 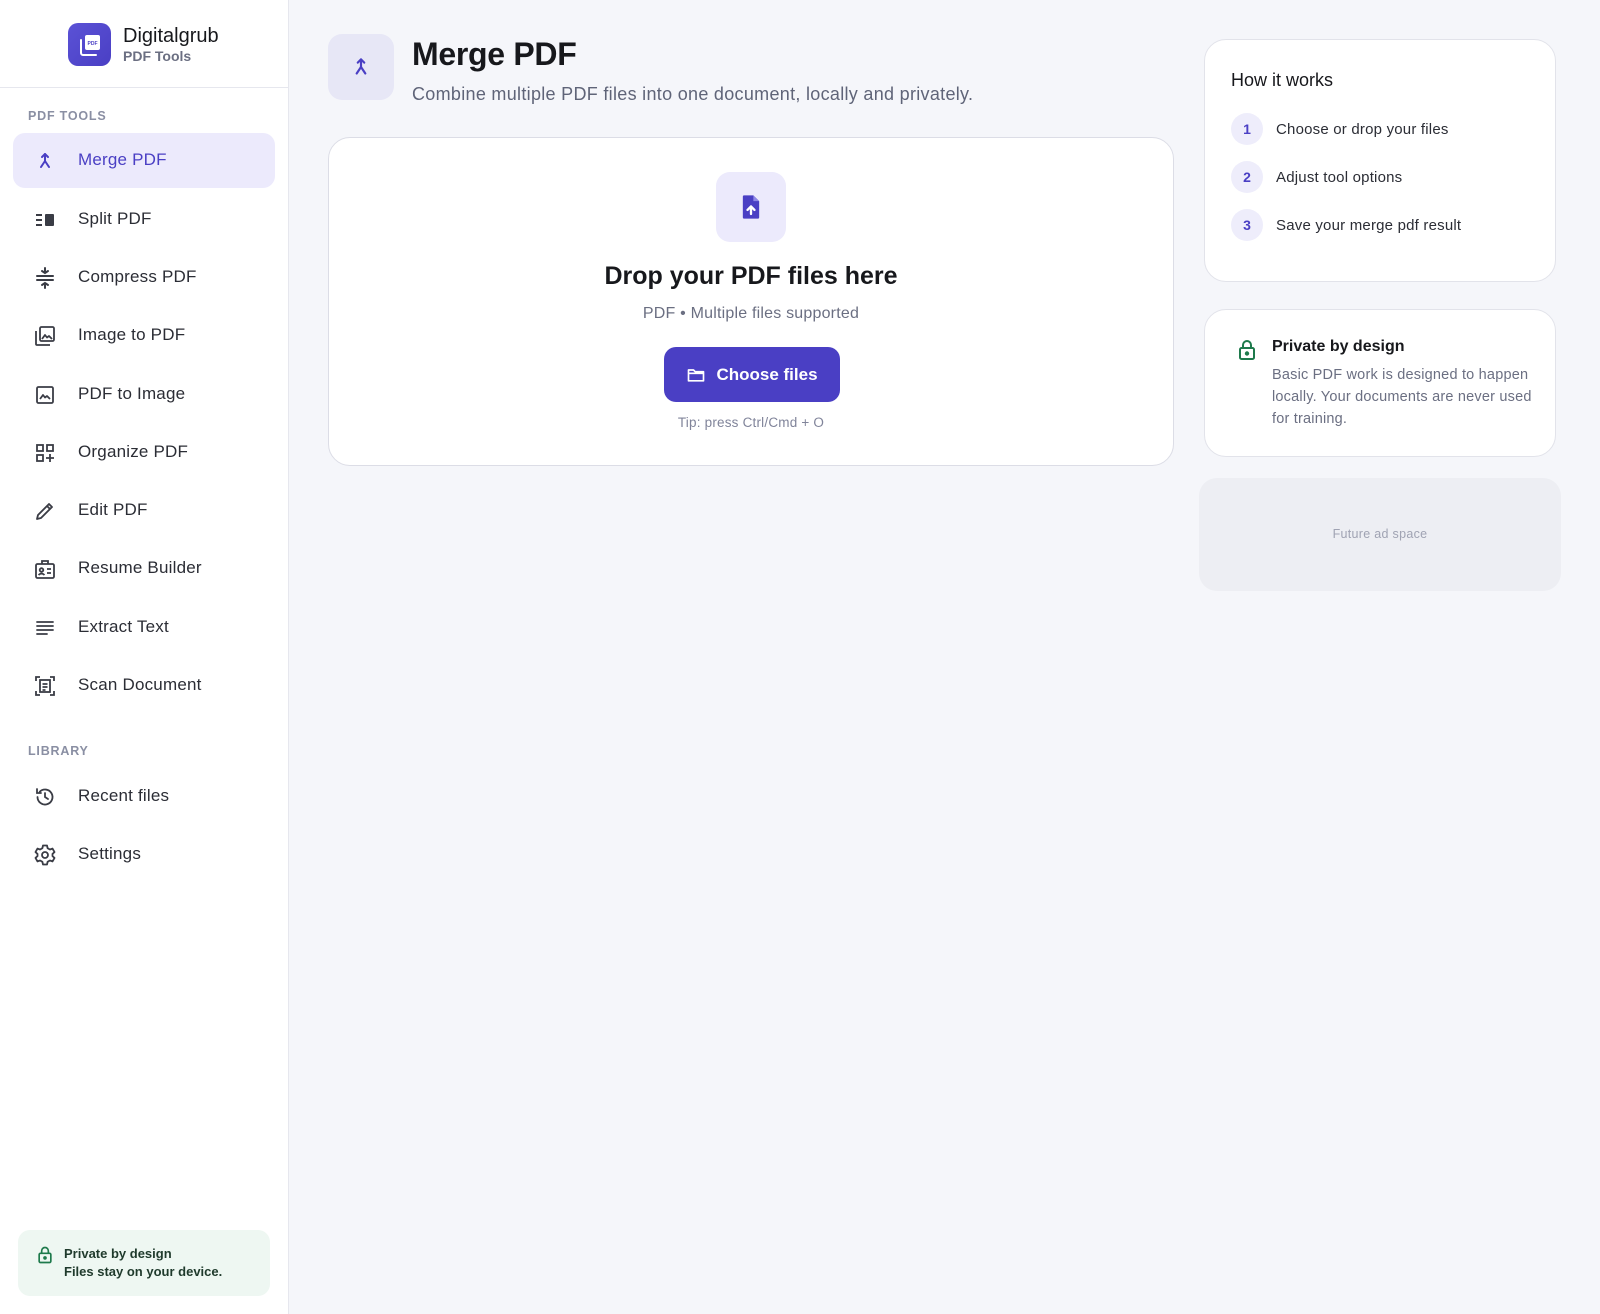 I want to click on step-number: 3, so click(x=1247, y=225).